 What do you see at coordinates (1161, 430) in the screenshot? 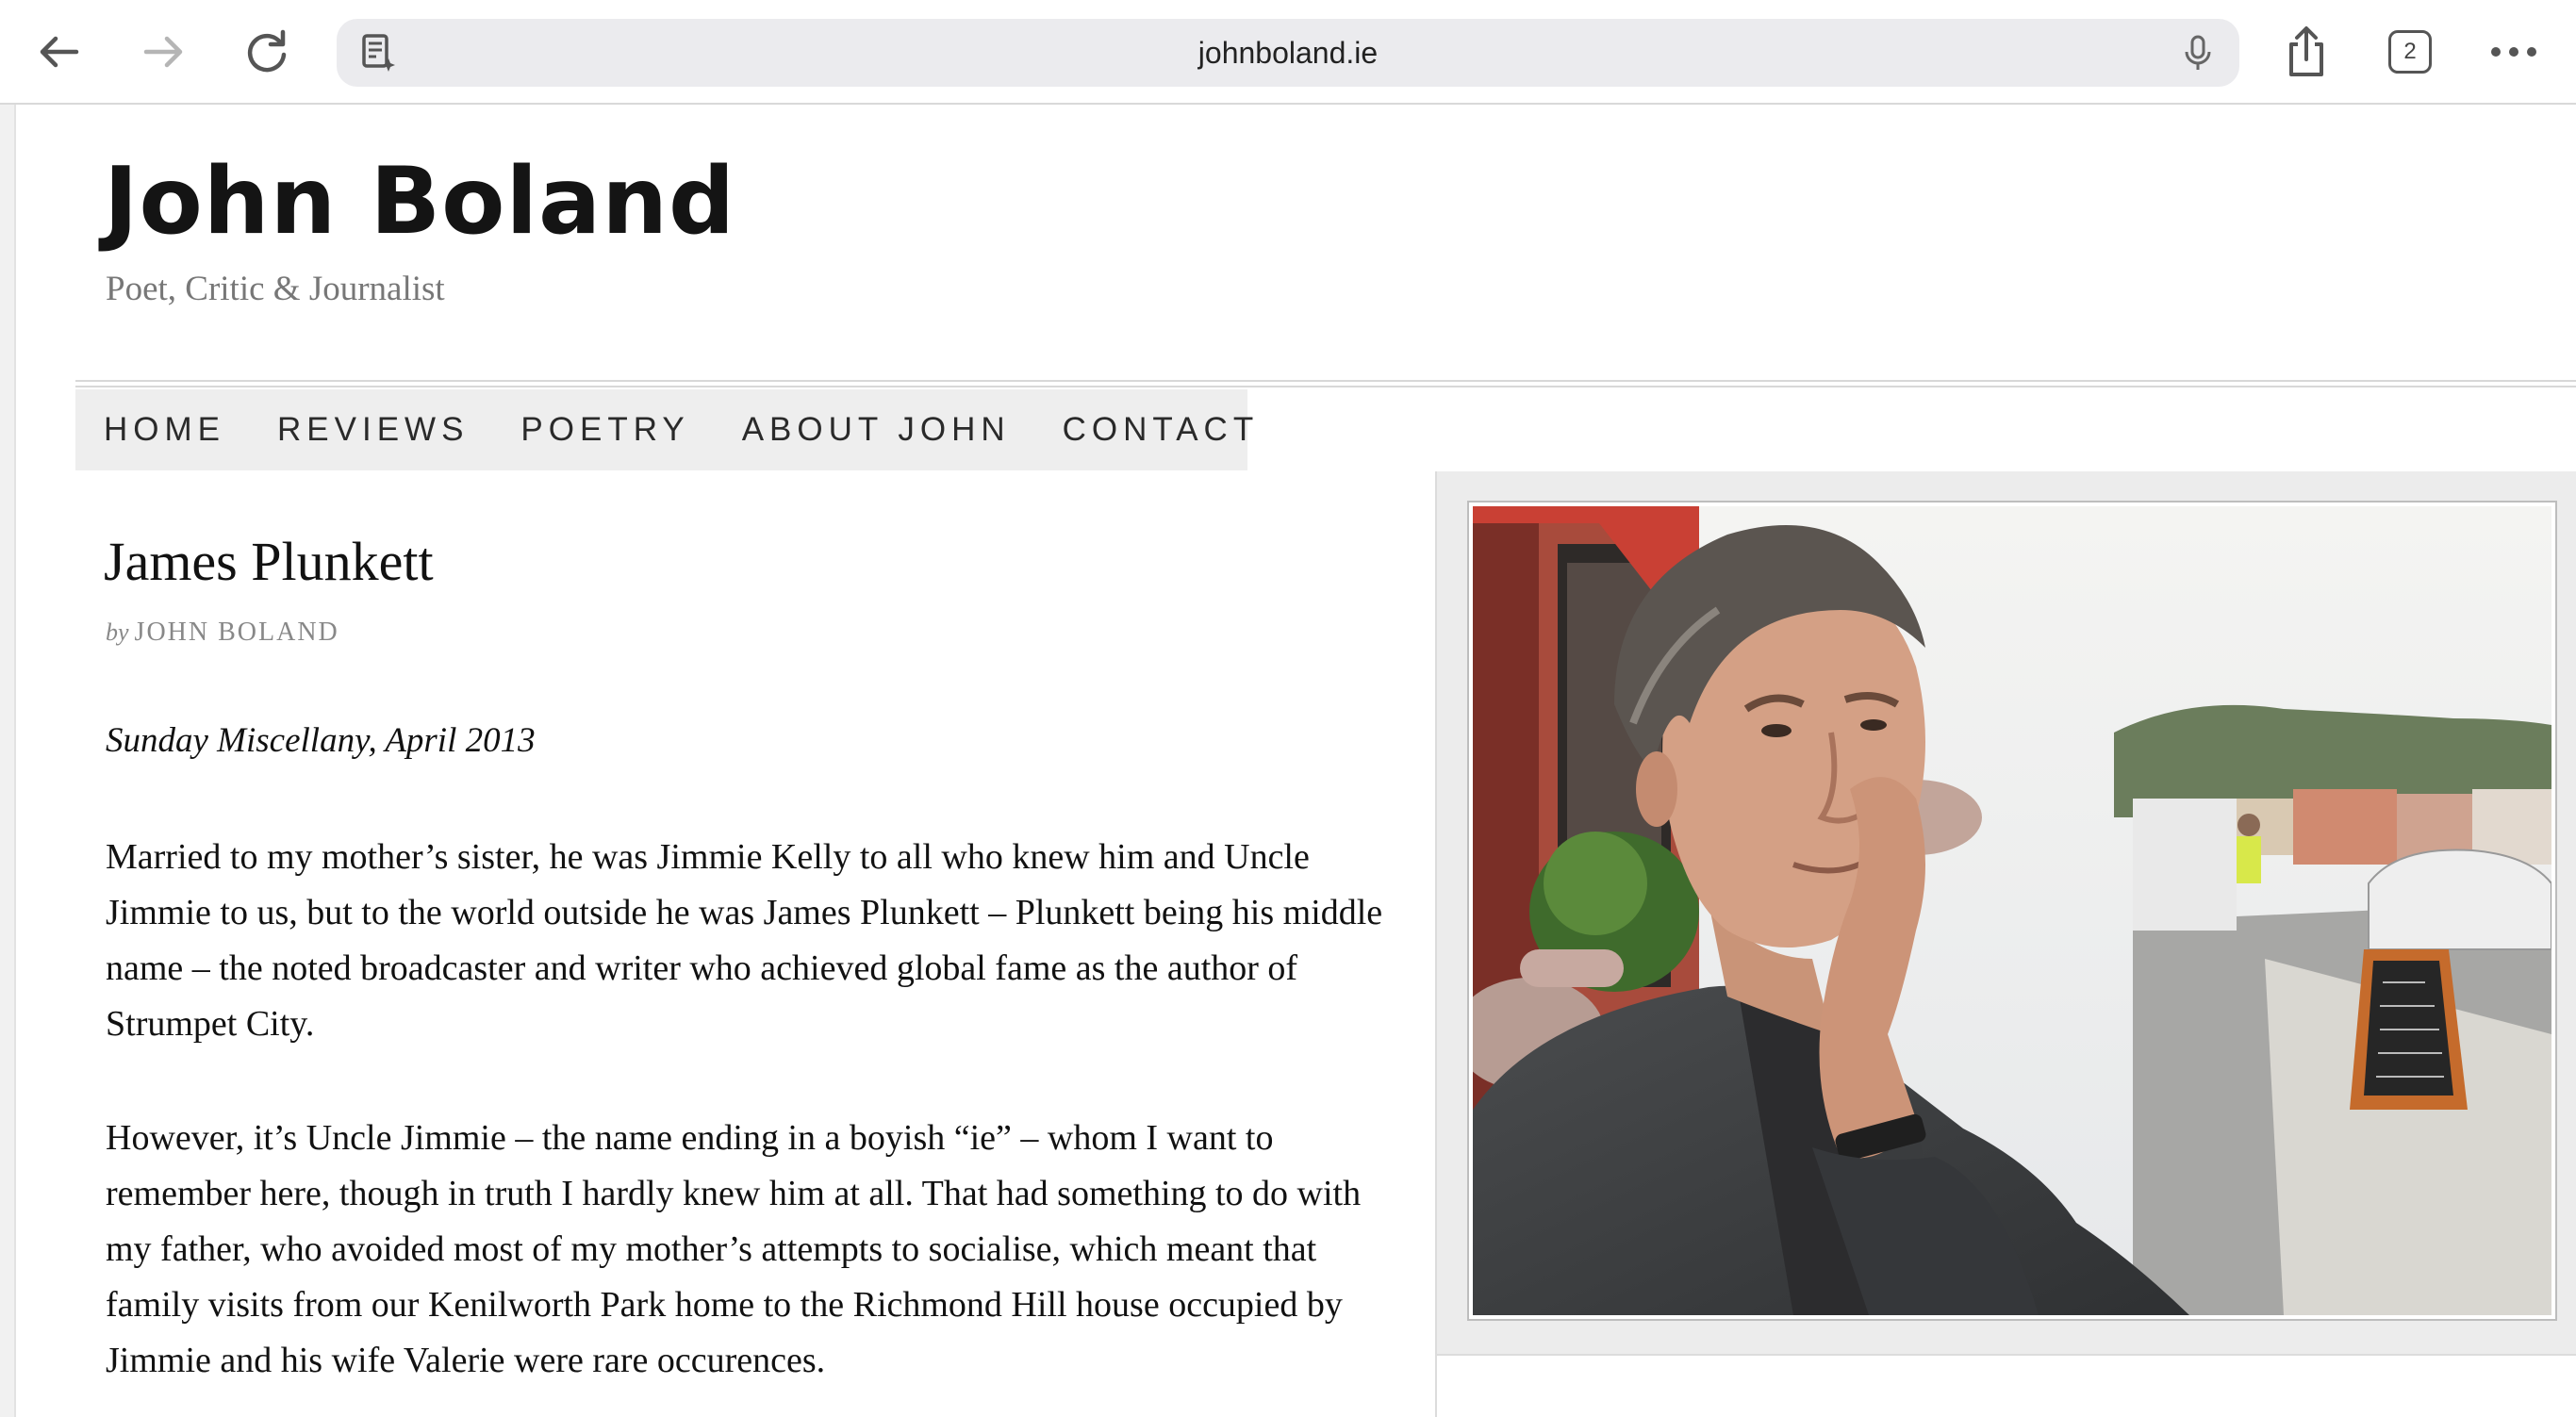
I see `nav-item-contact: CONTACT` at bounding box center [1161, 430].